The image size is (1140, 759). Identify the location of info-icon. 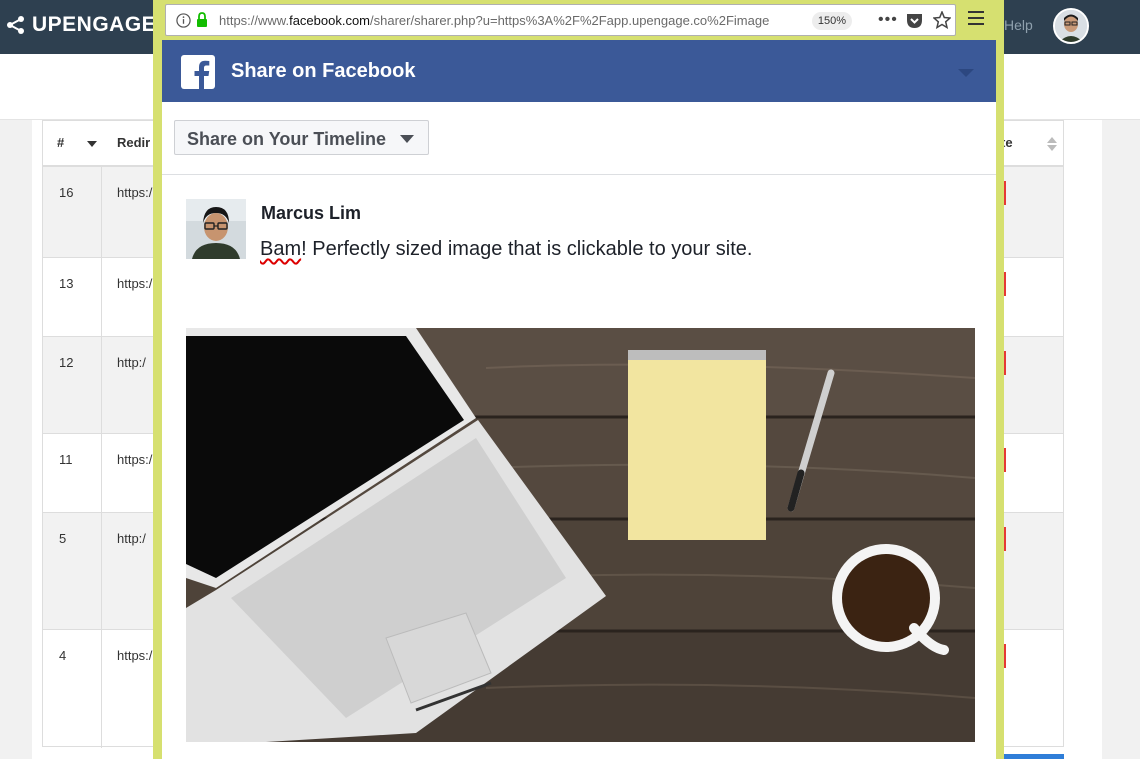
(183, 20).